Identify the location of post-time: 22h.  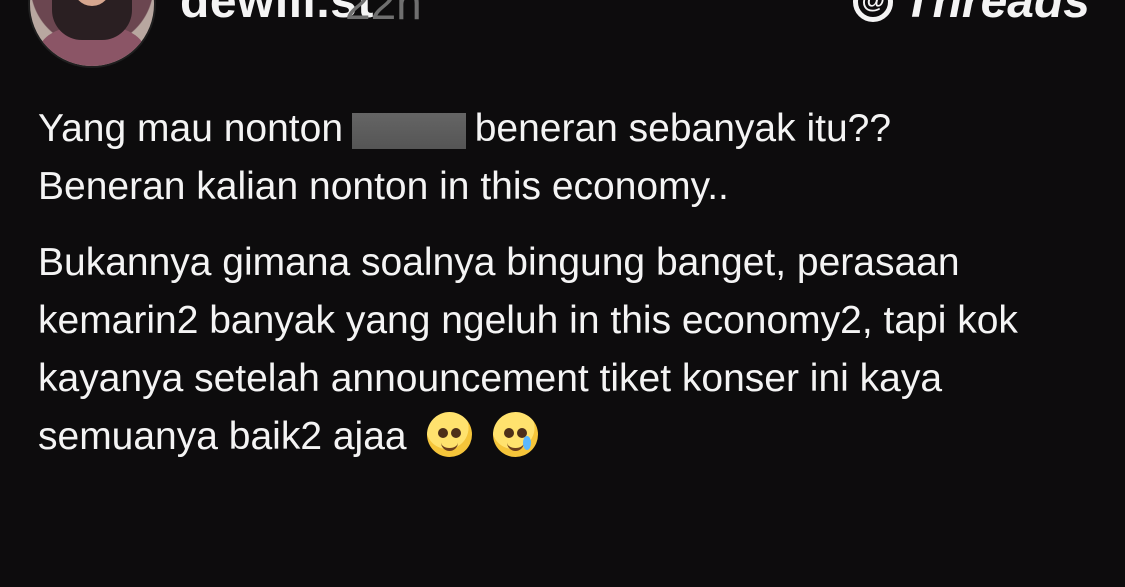
(383, 14).